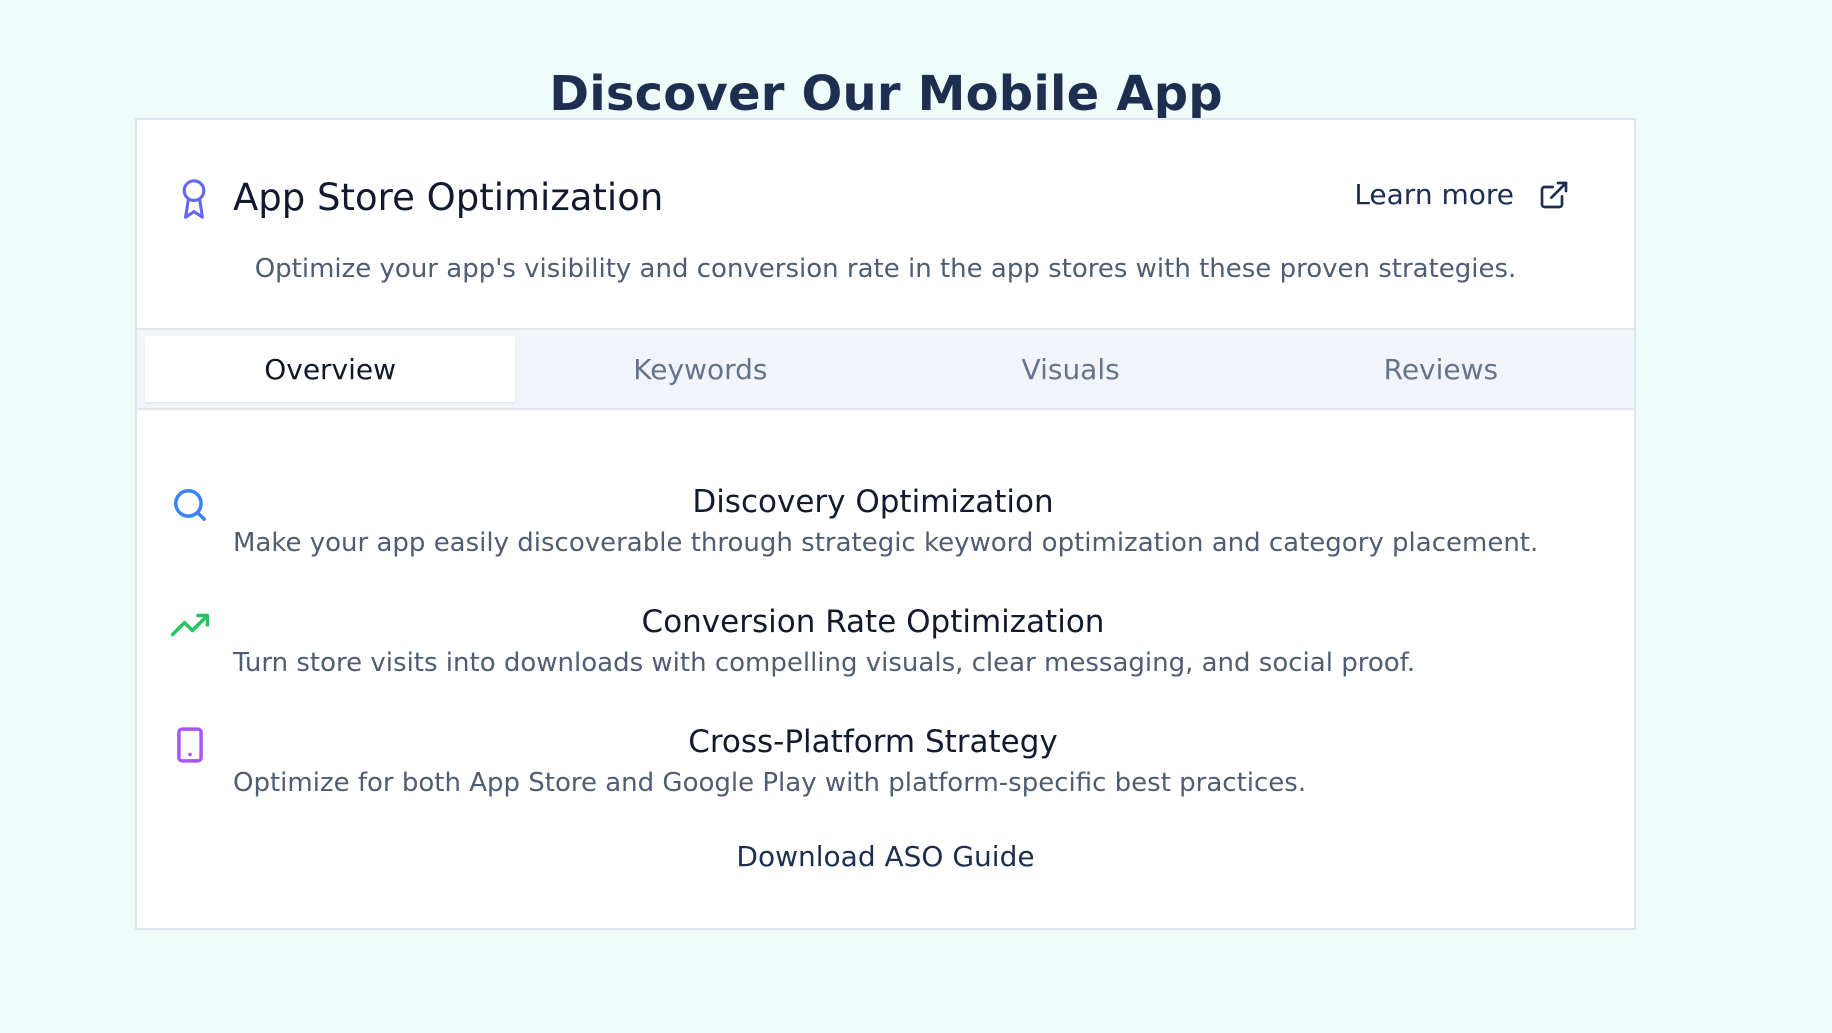 The image size is (1832, 1033). What do you see at coordinates (873, 742) in the screenshot?
I see `feature-title: Cross-Platform Strategy` at bounding box center [873, 742].